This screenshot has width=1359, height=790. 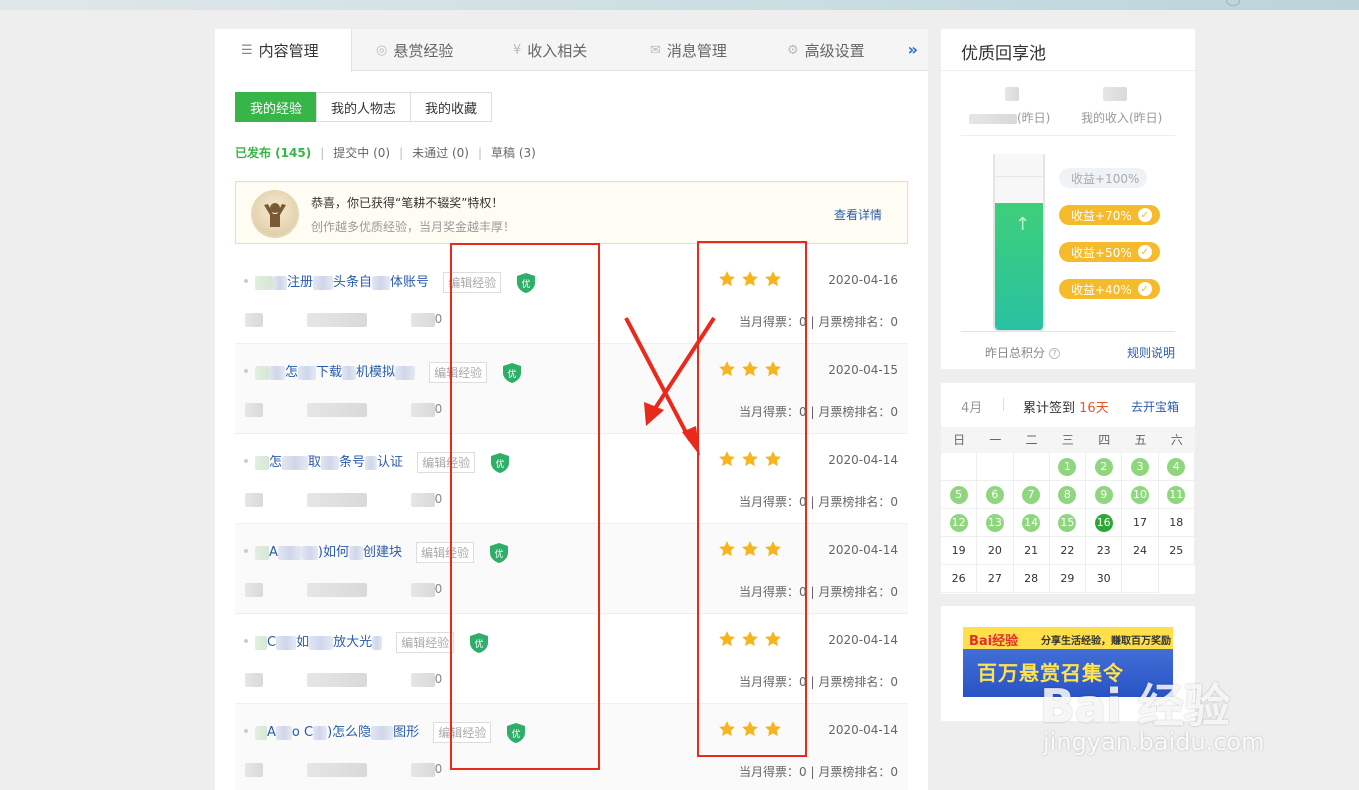 I want to click on tab-advanced-settings: ⚙ 高级设置, so click(x=826, y=50).